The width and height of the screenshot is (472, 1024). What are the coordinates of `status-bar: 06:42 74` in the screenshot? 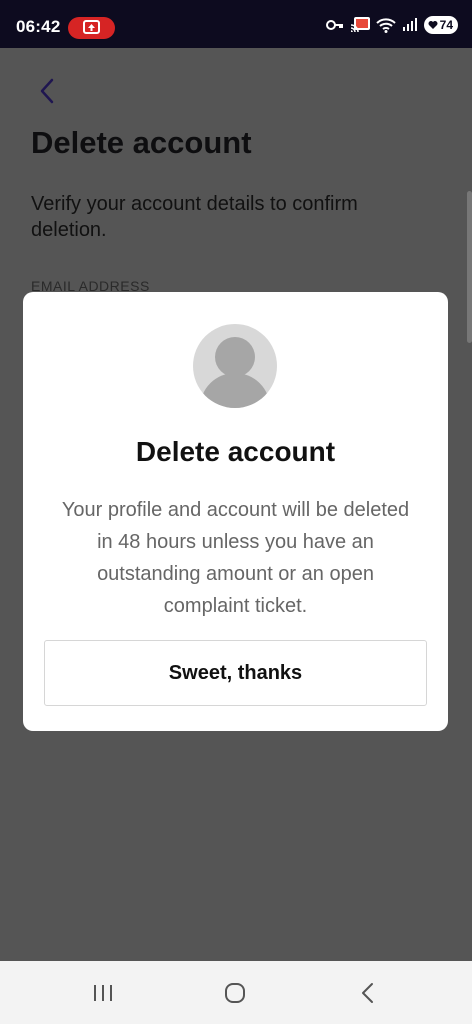 It's located at (236, 24).